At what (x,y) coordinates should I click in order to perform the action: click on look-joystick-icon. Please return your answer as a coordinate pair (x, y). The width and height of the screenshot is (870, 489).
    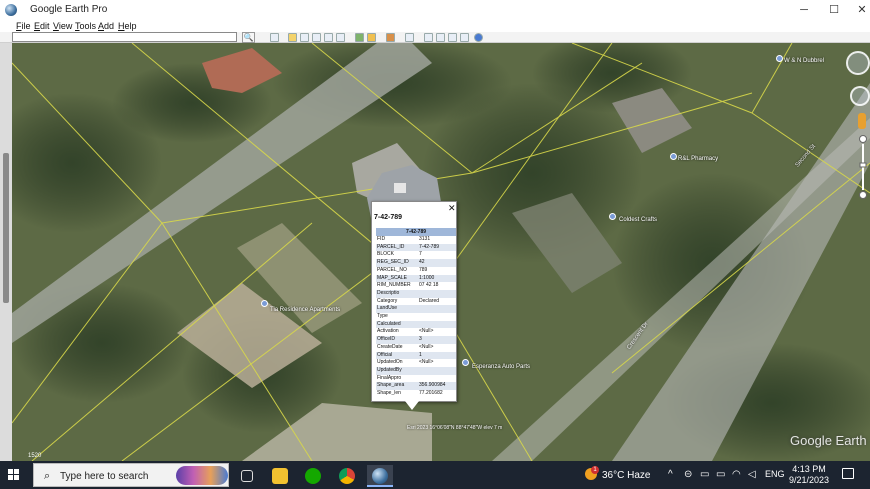
    Looking at the image, I should click on (860, 96).